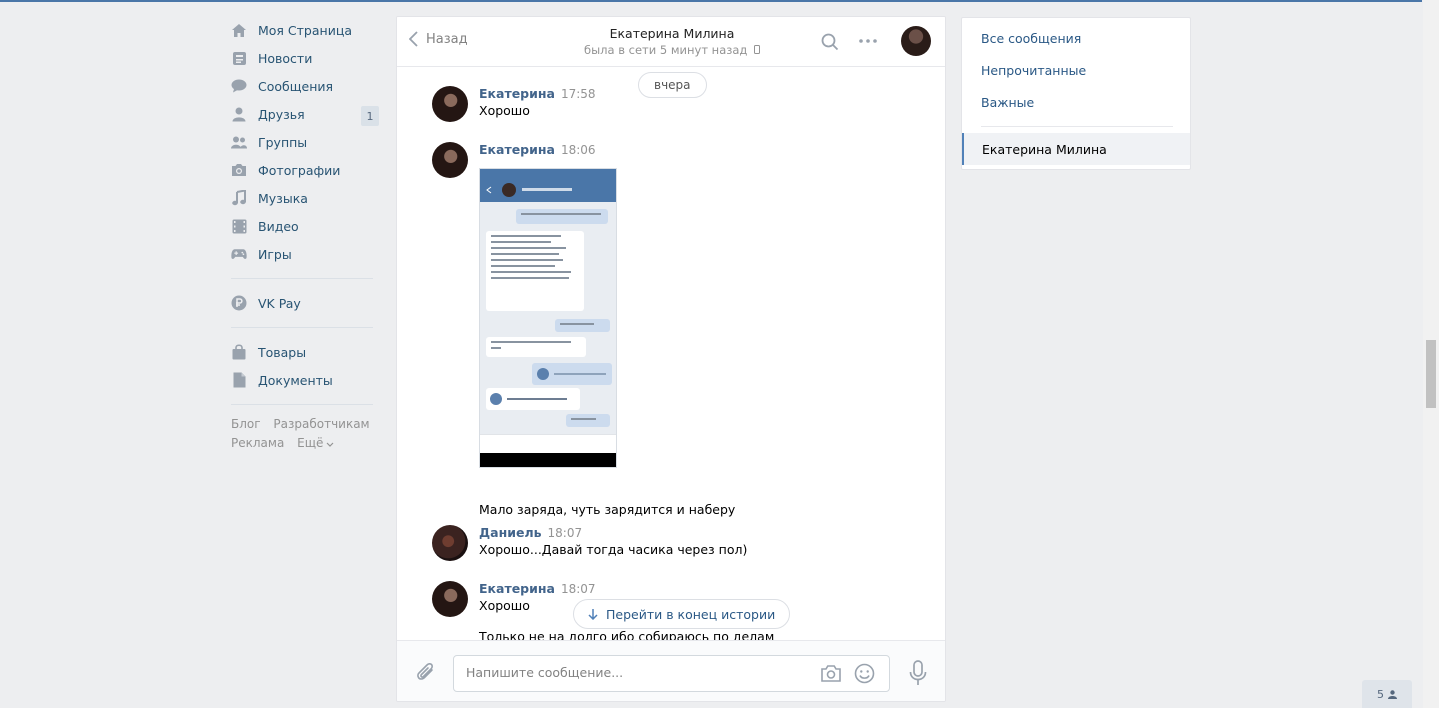  What do you see at coordinates (665, 50) in the screenshot?
I see `peer-status-text: была в сети 5 минут назад` at bounding box center [665, 50].